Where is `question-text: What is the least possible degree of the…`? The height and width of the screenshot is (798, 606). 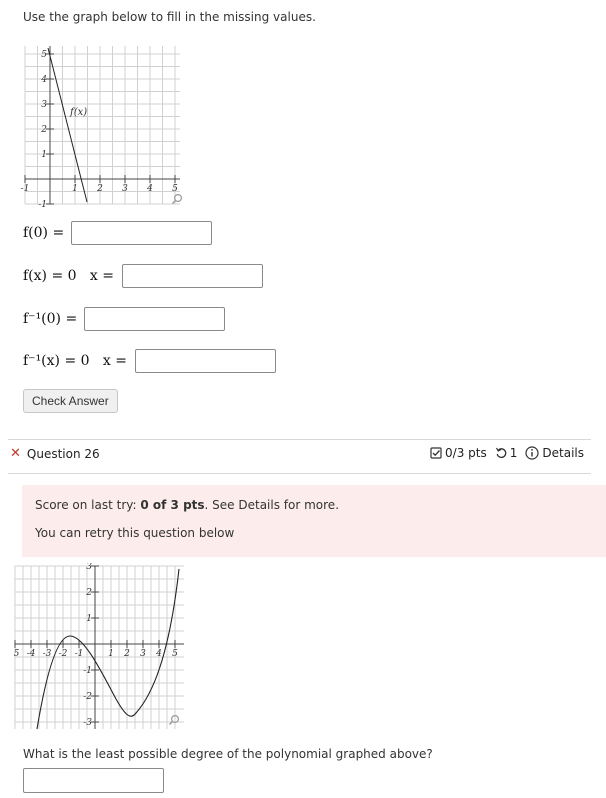
question-text: What is the least possible degree of the… is located at coordinates (228, 754).